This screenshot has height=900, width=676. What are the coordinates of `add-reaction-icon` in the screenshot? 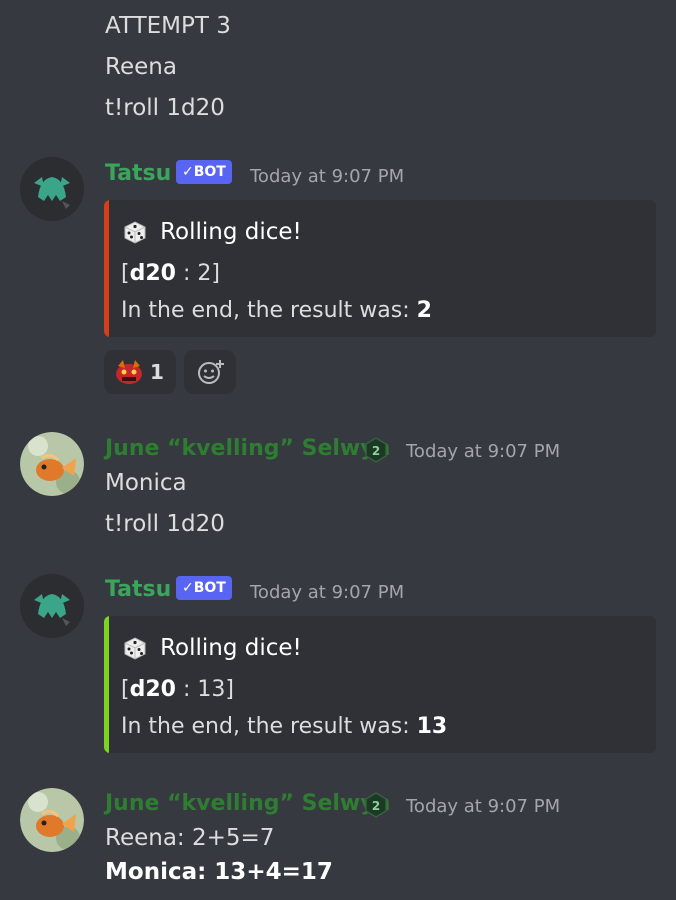 It's located at (211, 372).